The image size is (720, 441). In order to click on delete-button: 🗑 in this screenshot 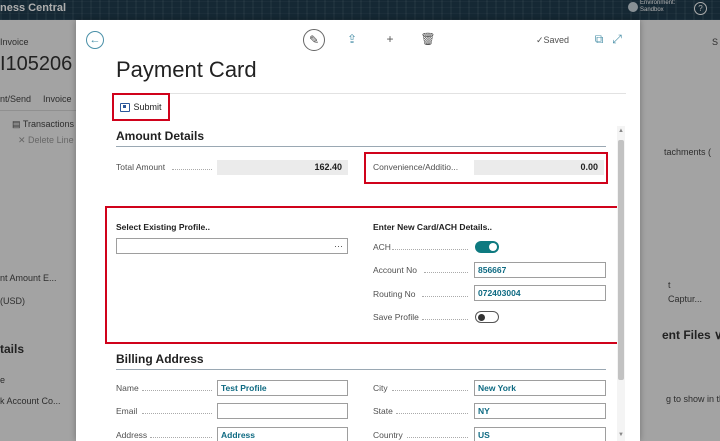, I will do `click(428, 39)`.